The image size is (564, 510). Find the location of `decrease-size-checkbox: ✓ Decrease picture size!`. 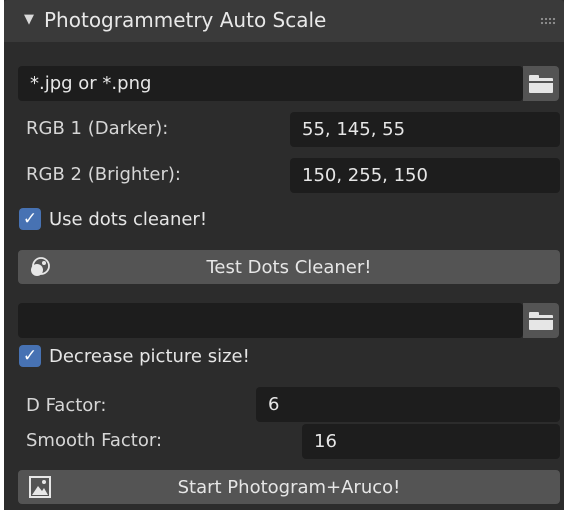

decrease-size-checkbox: ✓ Decrease picture size! is located at coordinates (134, 356).